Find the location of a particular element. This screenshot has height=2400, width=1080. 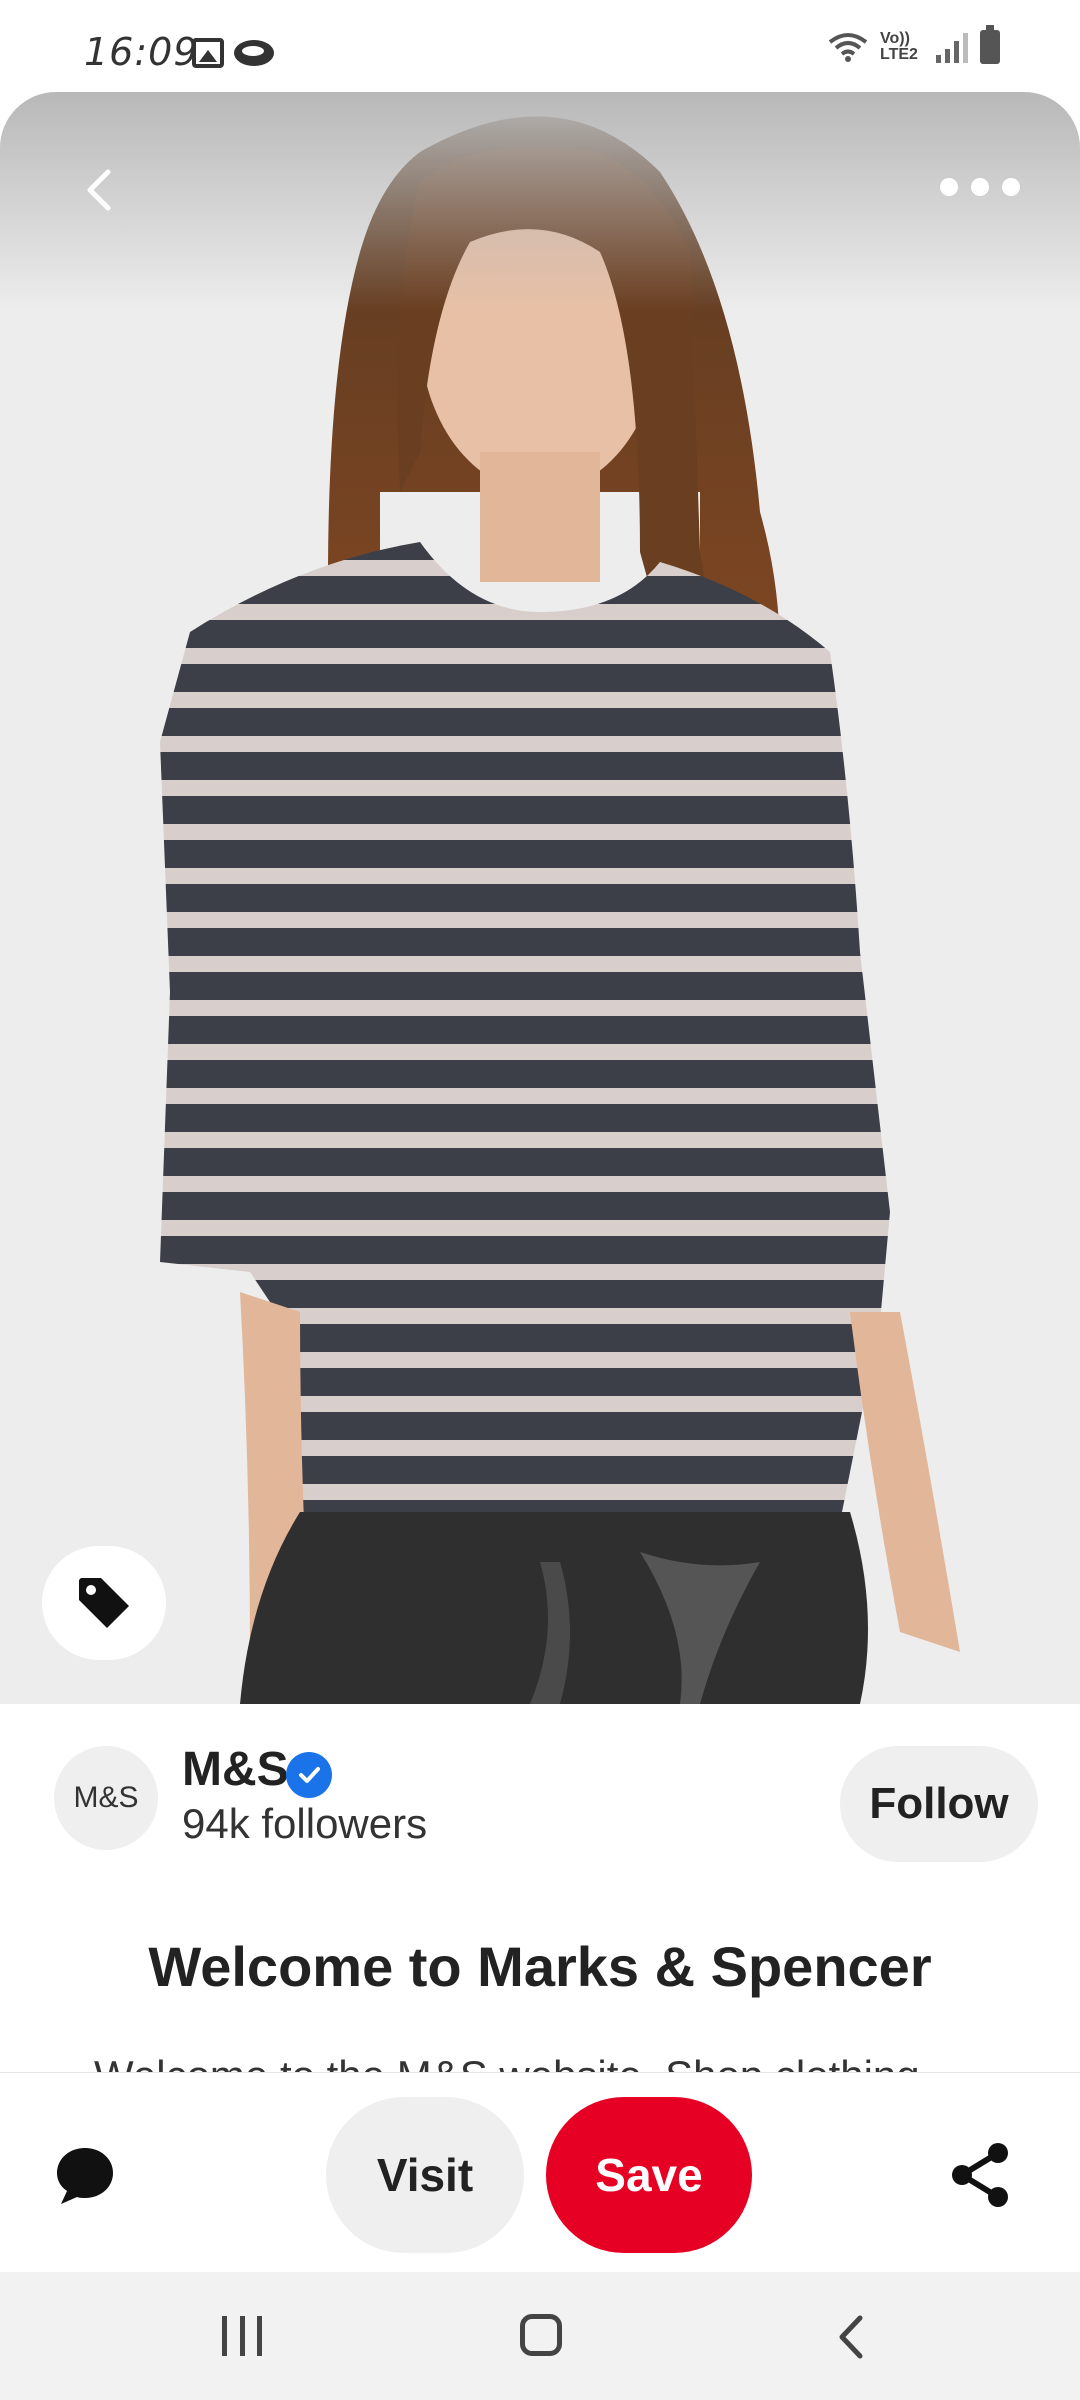

shop-tag-button is located at coordinates (104, 1603).